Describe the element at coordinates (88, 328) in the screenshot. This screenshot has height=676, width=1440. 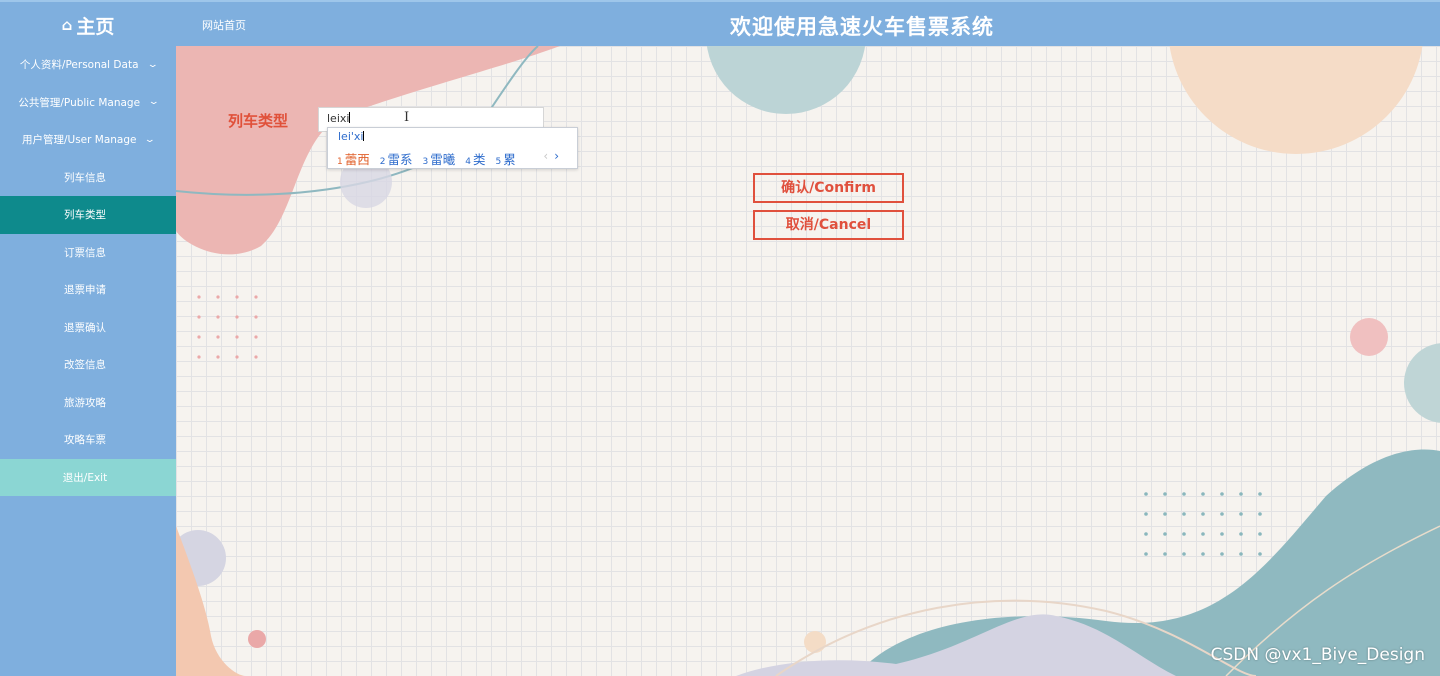
I see `sidebar-item-refund-confirm: 退票确认` at that location.